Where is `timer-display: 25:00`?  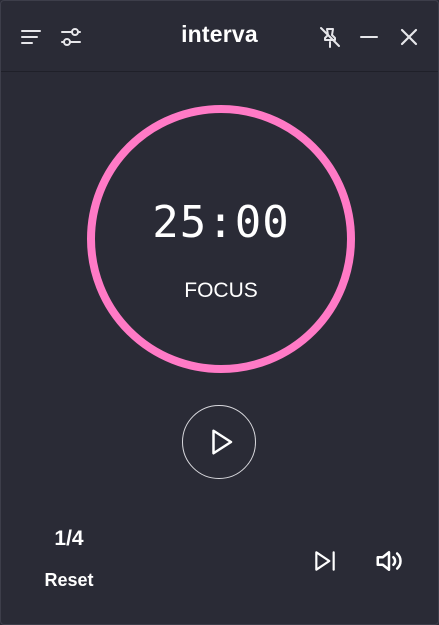
timer-display: 25:00 is located at coordinates (221, 222).